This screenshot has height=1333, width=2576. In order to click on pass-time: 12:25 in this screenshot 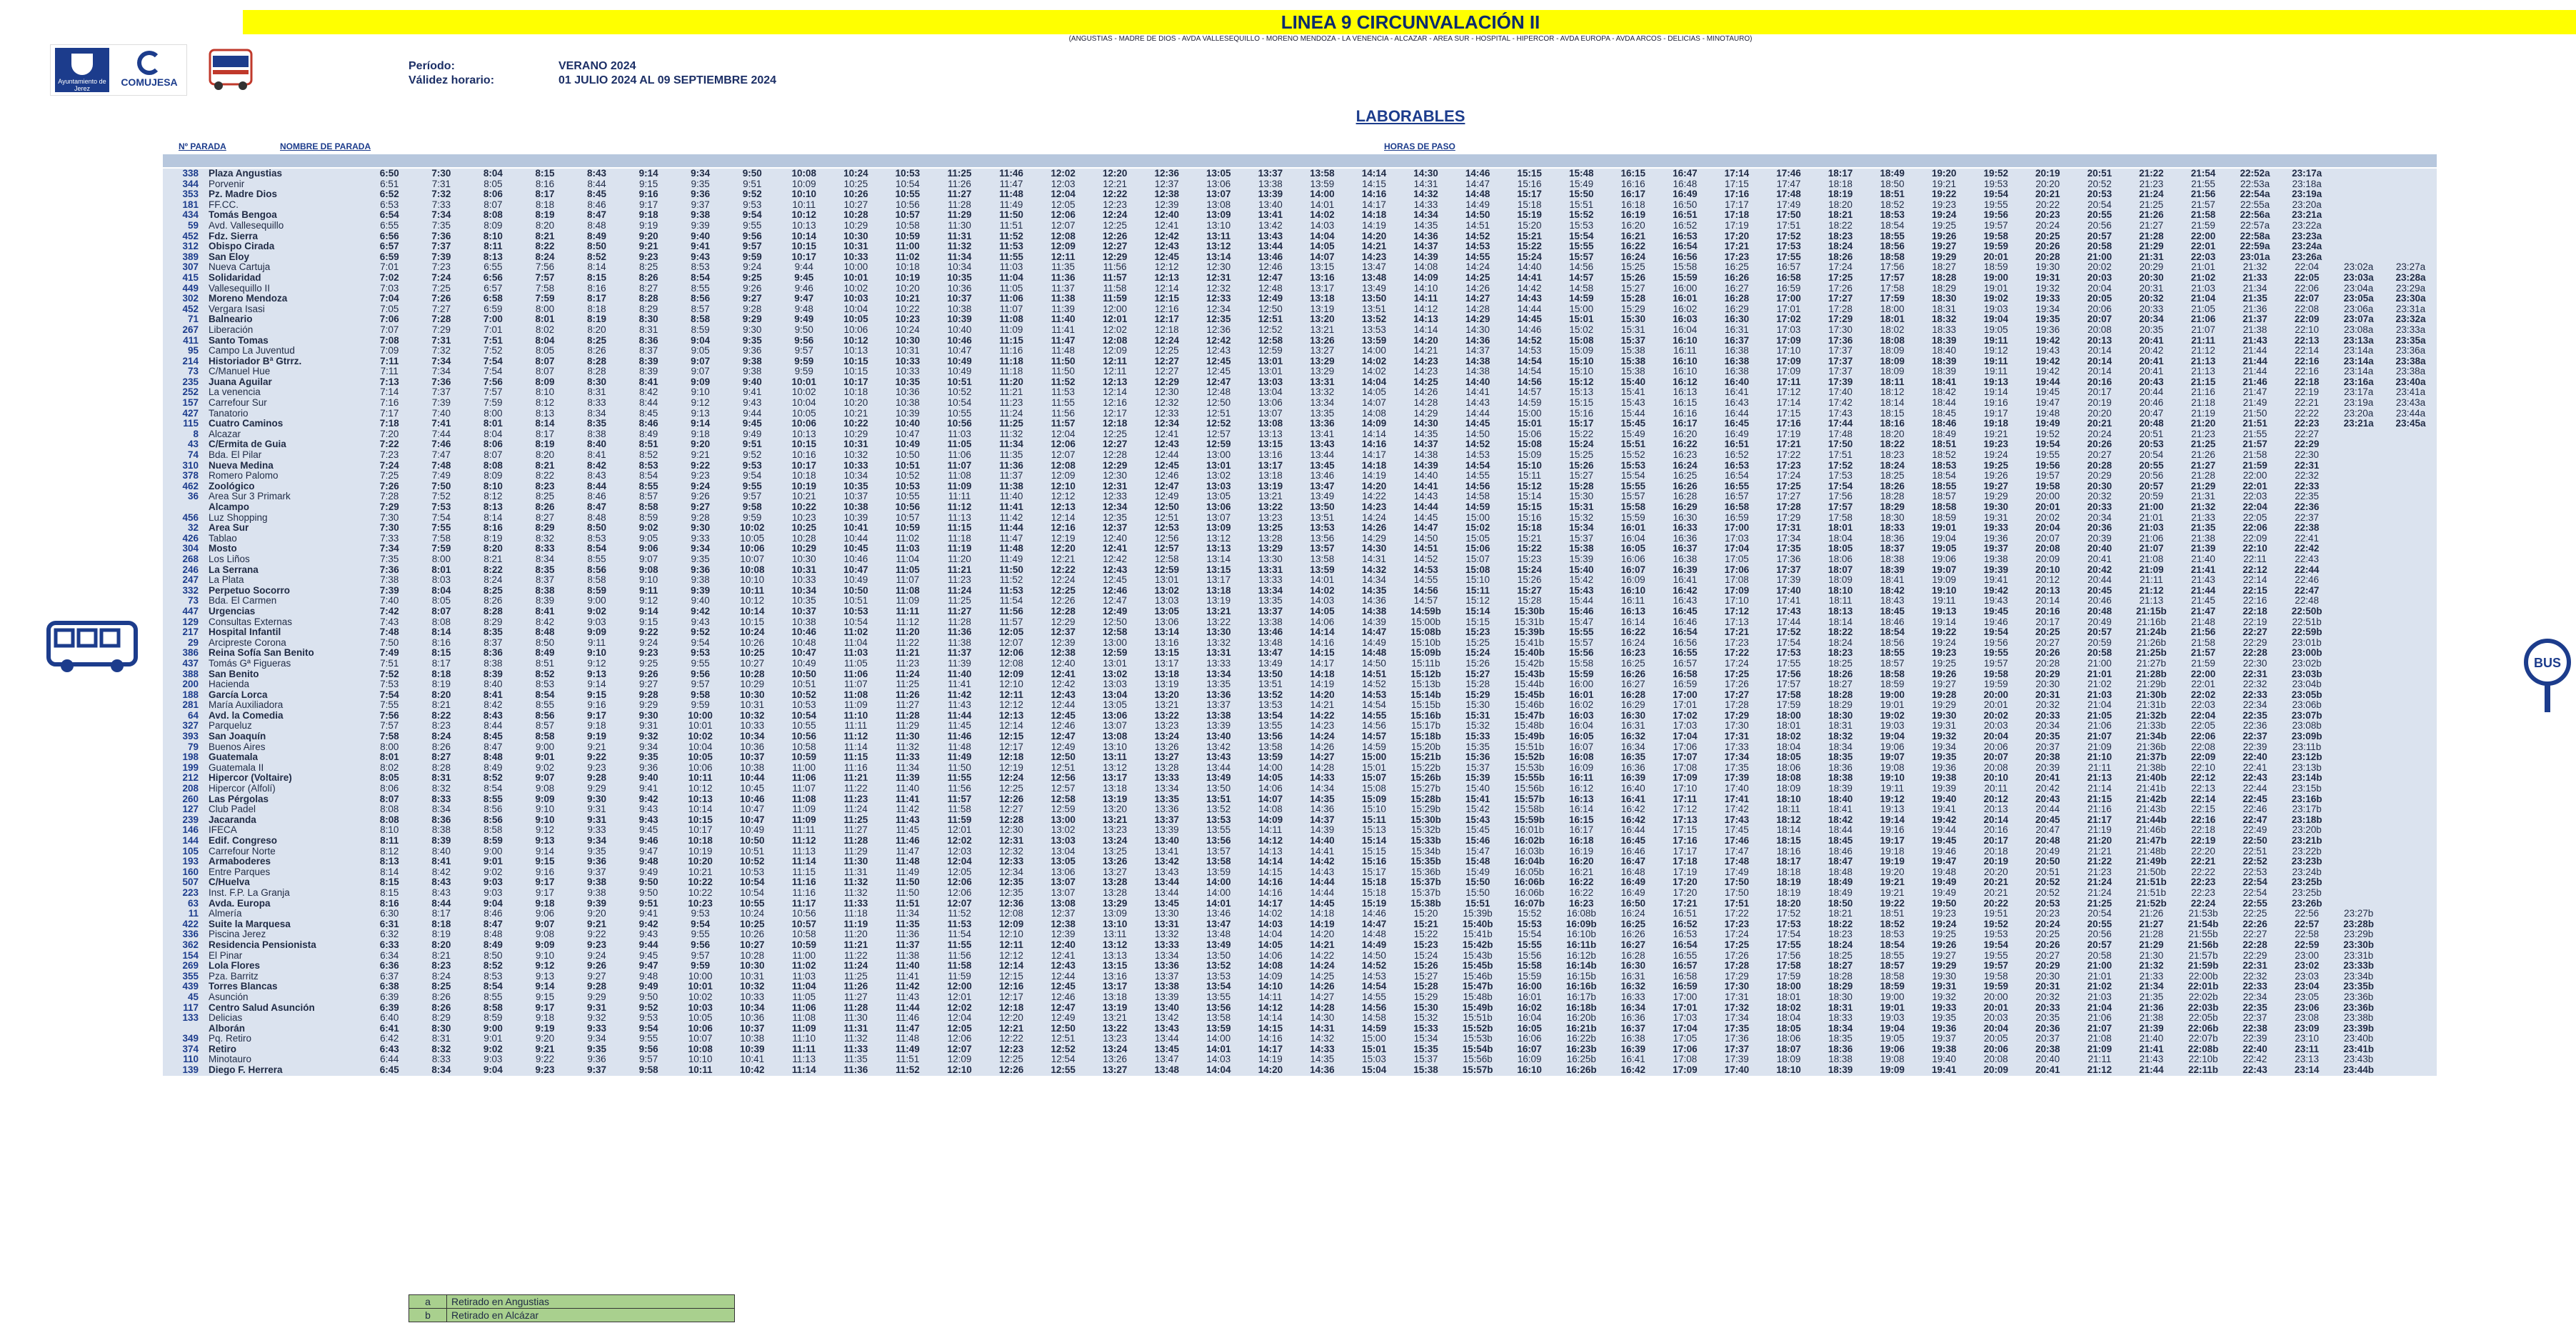, I will do `click(1011, 1059)`.